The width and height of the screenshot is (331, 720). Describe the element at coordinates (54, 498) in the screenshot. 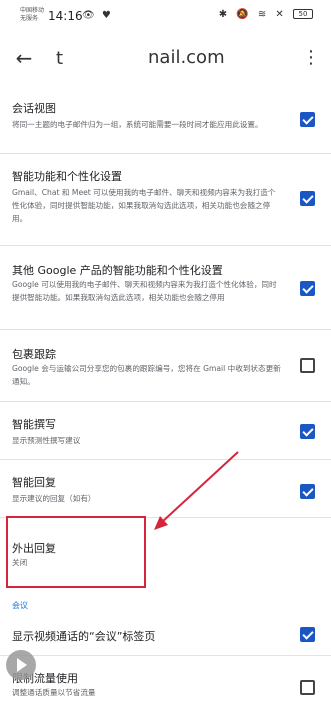

I see `setting-description: 显示建议的回复（如有）` at that location.